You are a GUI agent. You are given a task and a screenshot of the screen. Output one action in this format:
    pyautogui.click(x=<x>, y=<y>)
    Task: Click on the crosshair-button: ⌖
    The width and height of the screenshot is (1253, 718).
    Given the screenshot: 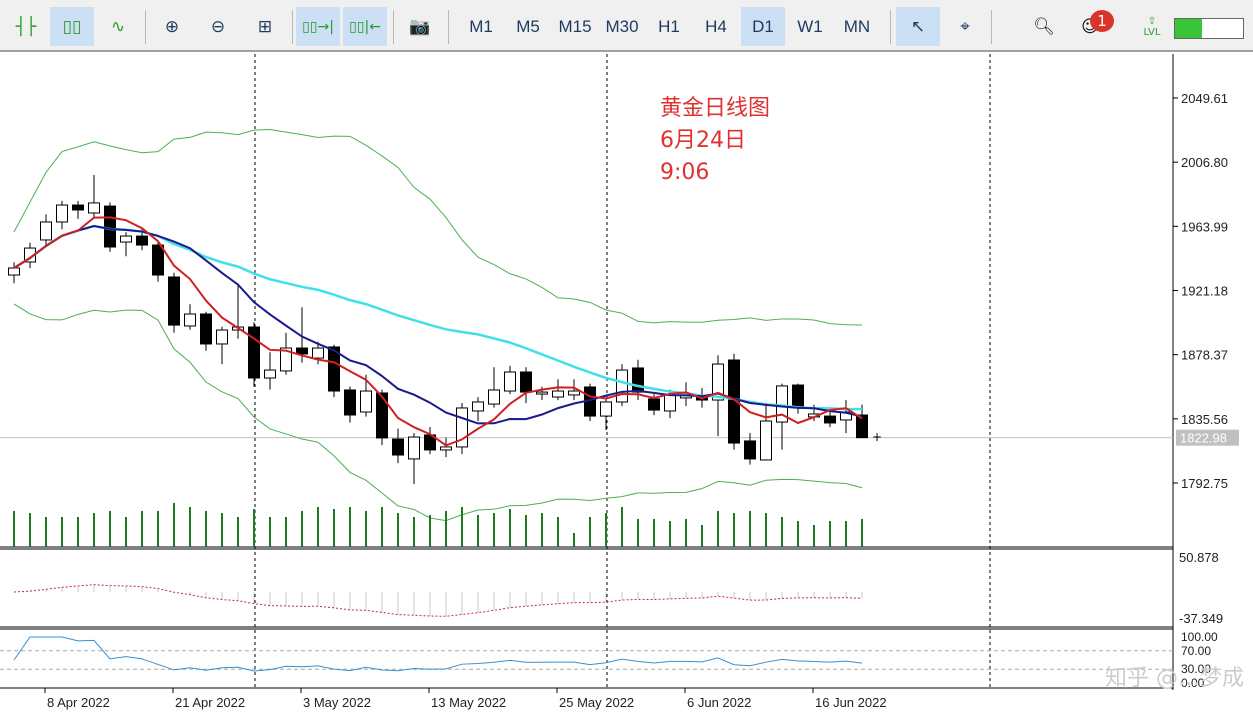 What is the action you would take?
    pyautogui.click(x=965, y=26)
    